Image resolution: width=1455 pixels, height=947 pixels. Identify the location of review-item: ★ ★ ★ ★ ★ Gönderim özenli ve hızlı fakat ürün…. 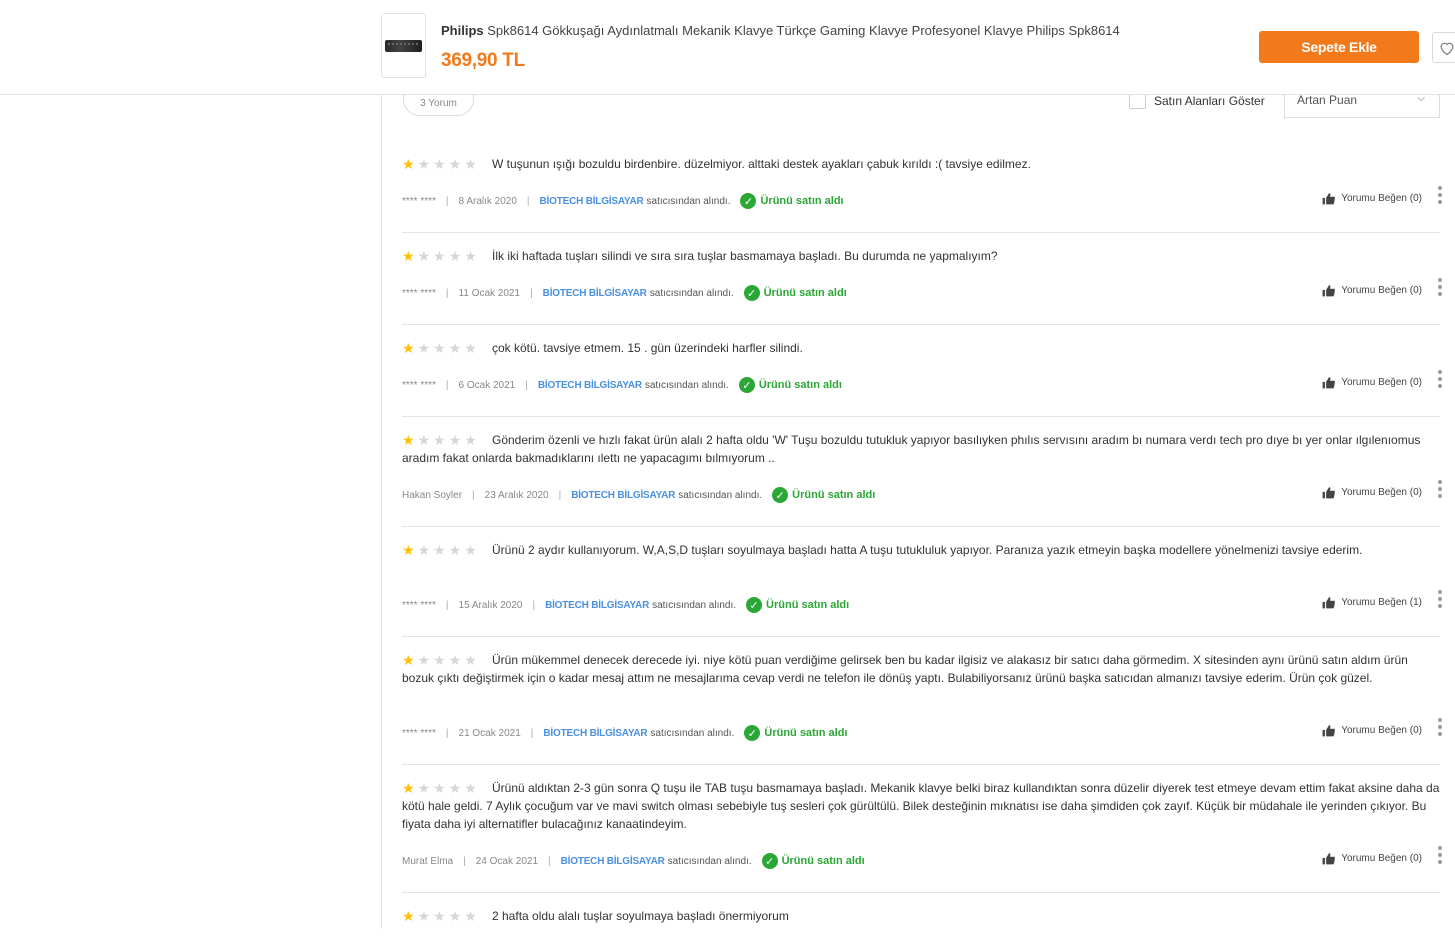
(922, 479).